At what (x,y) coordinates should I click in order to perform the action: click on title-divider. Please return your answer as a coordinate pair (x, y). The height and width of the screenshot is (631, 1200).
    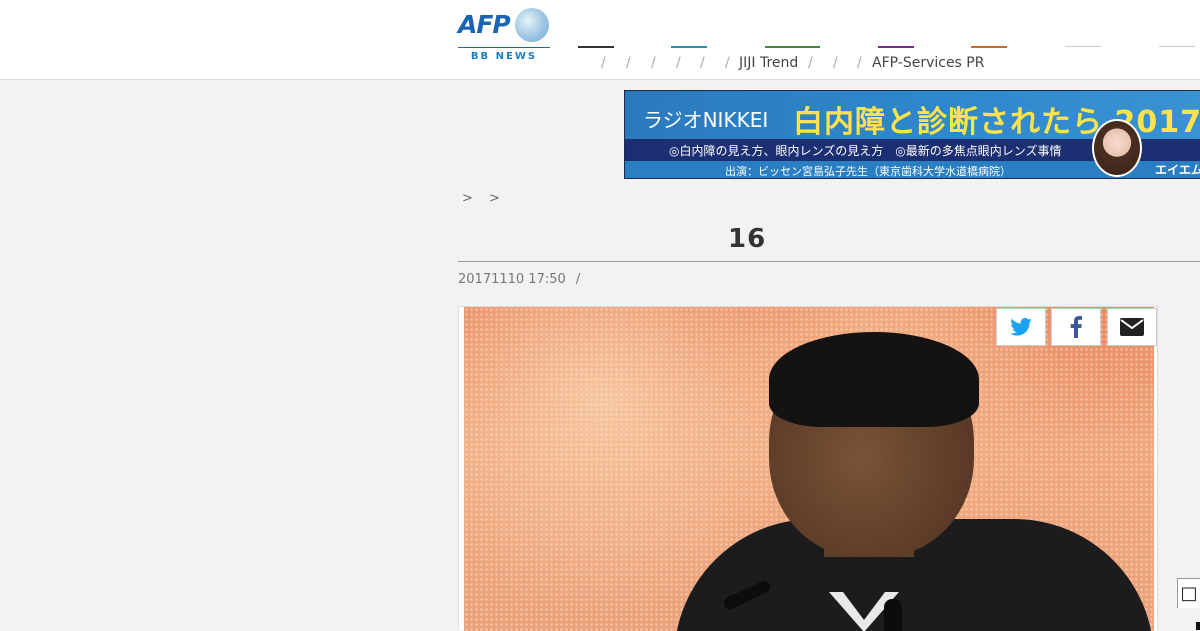
    Looking at the image, I should click on (829, 261).